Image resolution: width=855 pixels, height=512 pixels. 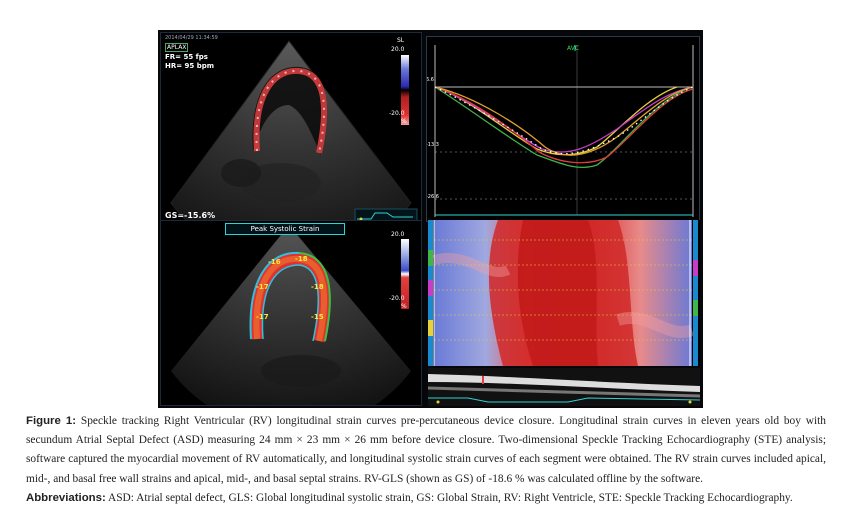 I want to click on strain-color-map, so click(x=564, y=293).